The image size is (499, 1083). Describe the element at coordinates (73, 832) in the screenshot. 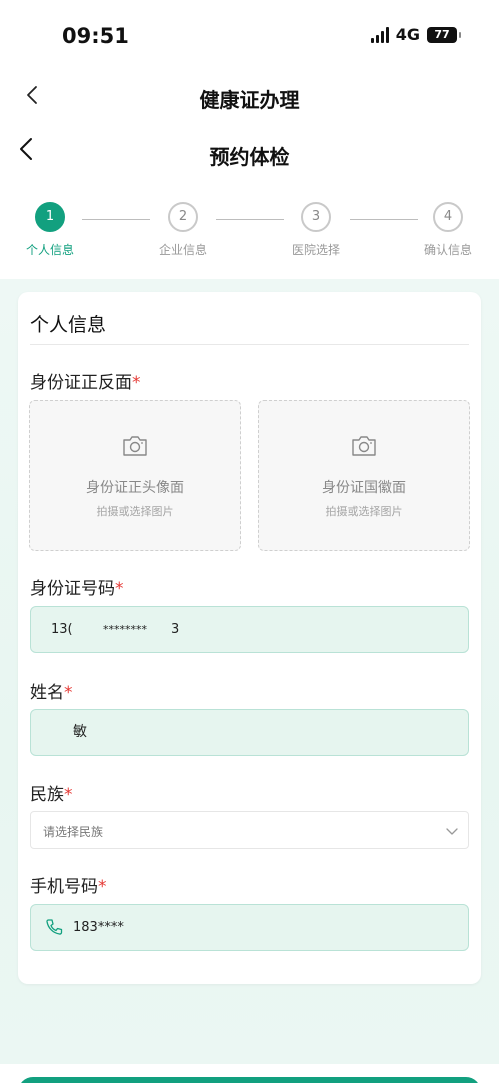

I see `ethnicity-placeholder: 请选择民族` at that location.